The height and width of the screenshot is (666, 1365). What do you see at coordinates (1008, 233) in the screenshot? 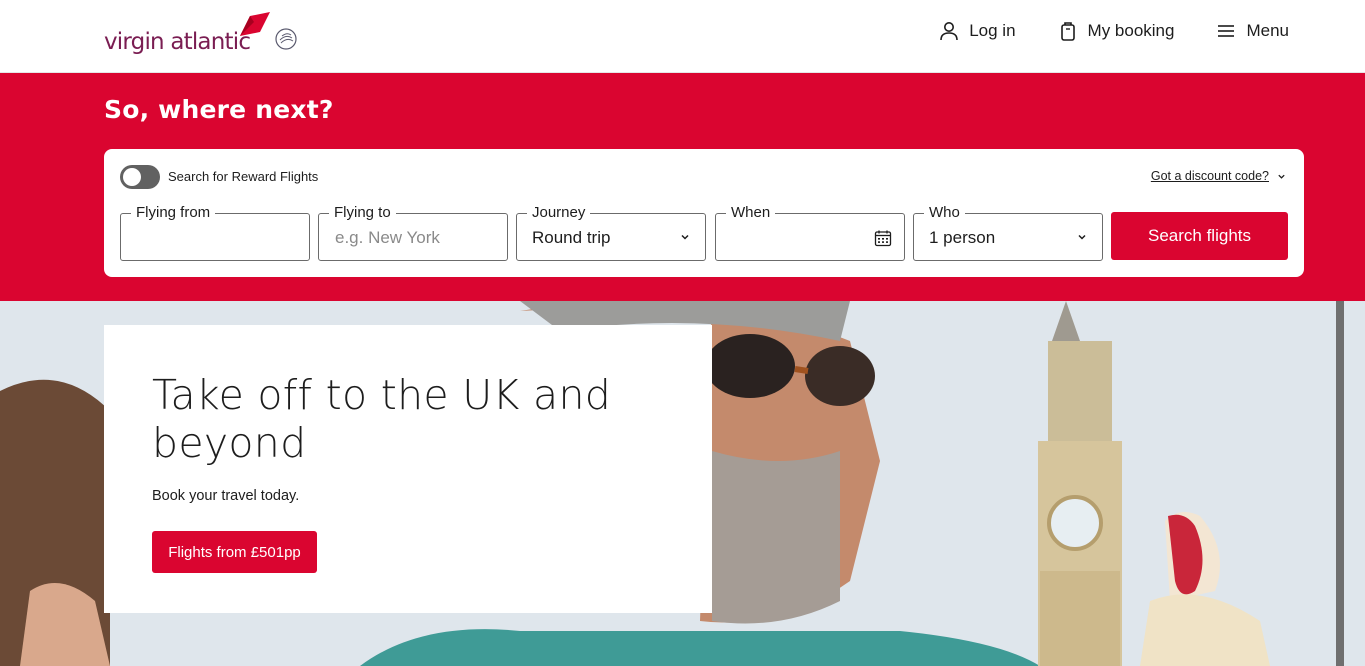
I see `who-passengers-select: Who 1 person` at bounding box center [1008, 233].